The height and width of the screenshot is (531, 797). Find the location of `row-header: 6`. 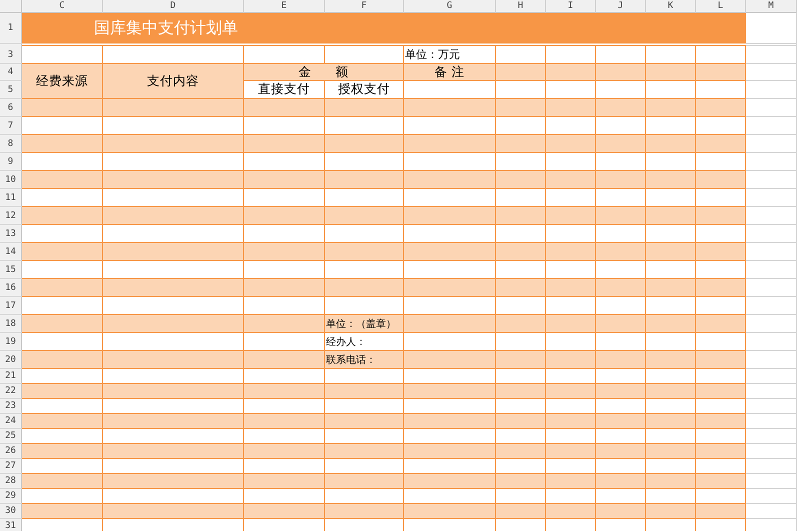

row-header: 6 is located at coordinates (11, 108).